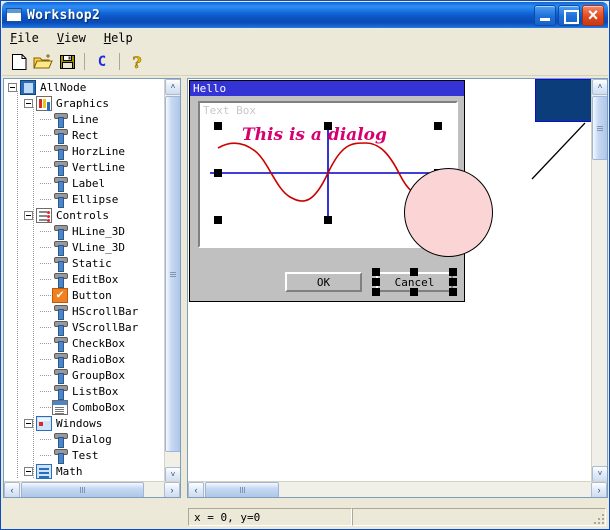 The image size is (610, 530). What do you see at coordinates (28, 471) in the screenshot?
I see `tree-expander-math` at bounding box center [28, 471].